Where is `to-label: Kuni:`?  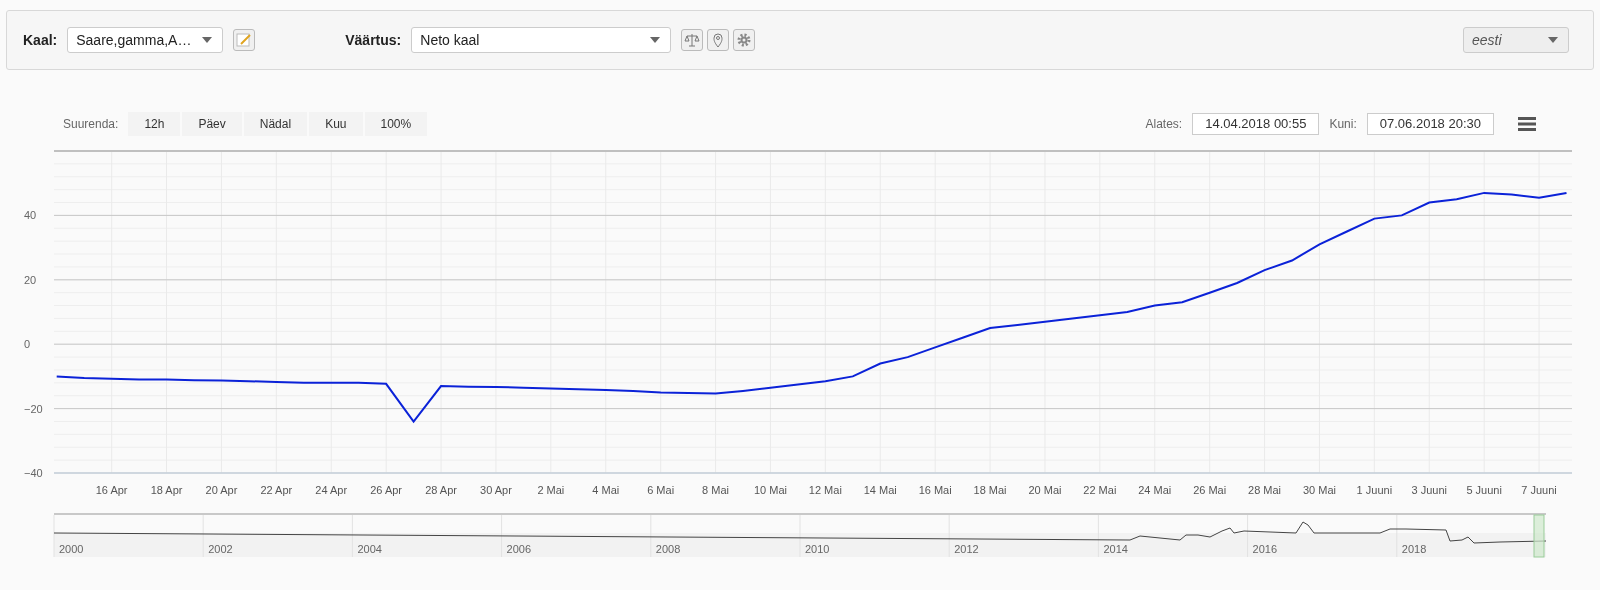
to-label: Kuni: is located at coordinates (1343, 124).